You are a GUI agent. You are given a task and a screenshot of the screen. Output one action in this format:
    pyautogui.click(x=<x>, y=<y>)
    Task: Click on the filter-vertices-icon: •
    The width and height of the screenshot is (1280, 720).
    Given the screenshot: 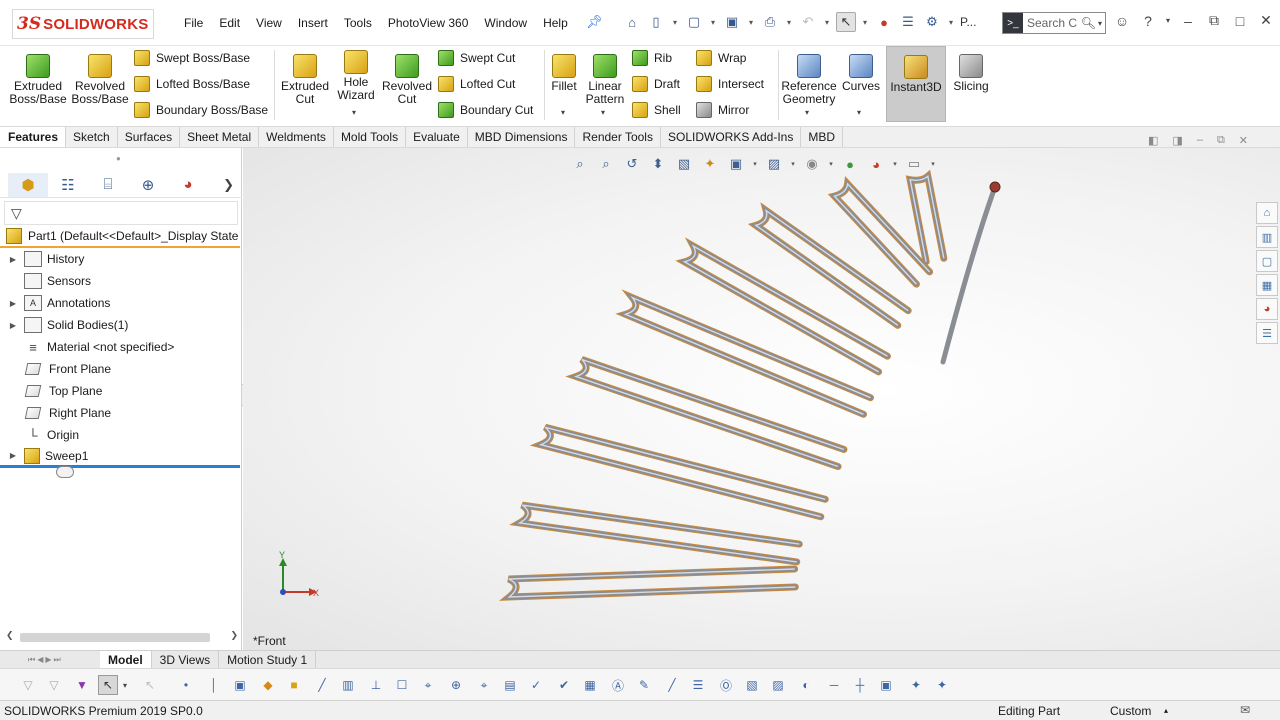 What is the action you would take?
    pyautogui.click(x=186, y=685)
    